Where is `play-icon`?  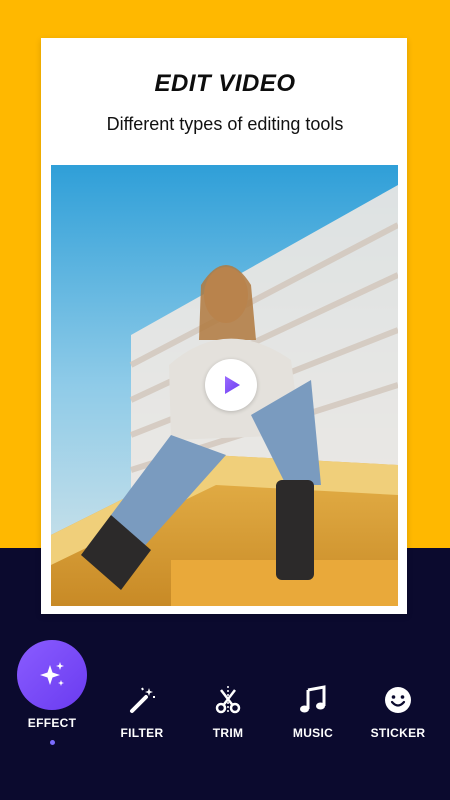
play-icon is located at coordinates (232, 385).